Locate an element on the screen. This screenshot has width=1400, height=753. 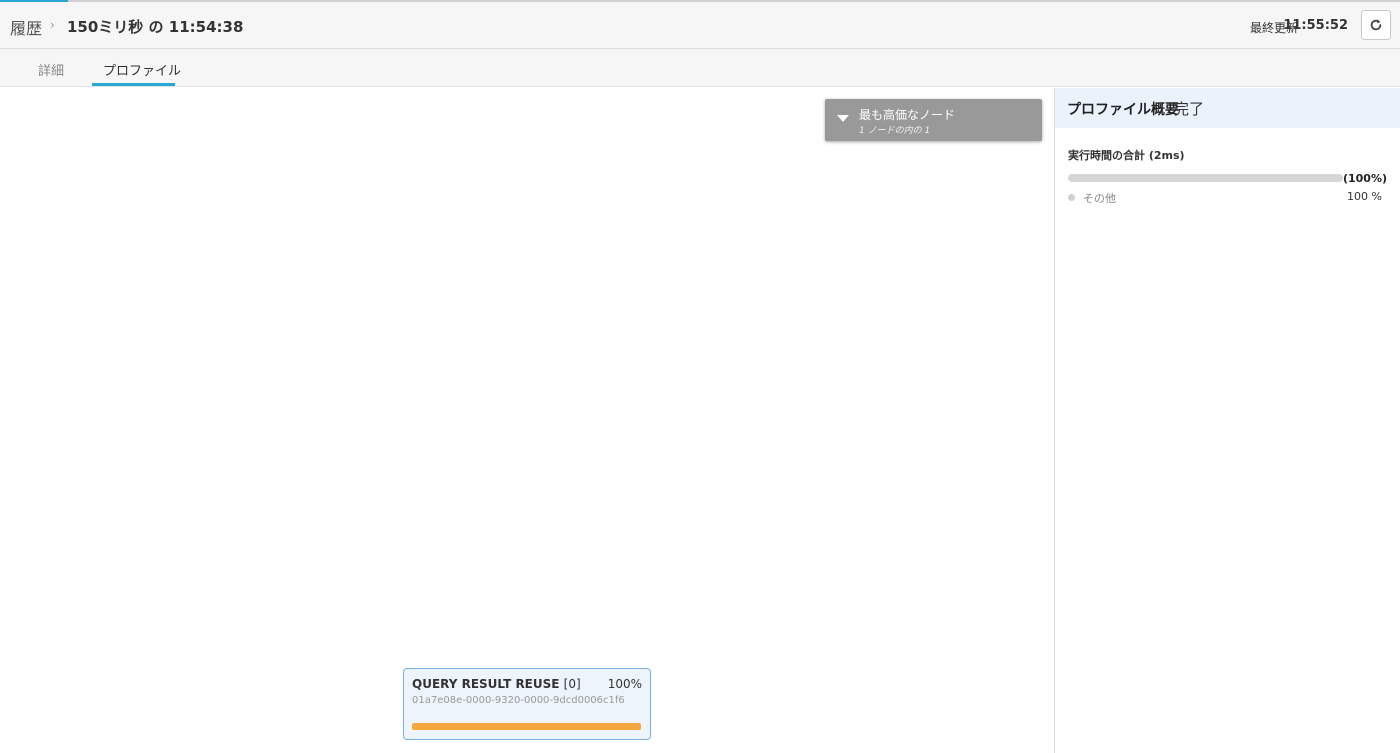
most-expensive-nodes-toggle: 最も高価なノード 1 ノードの内の 1 is located at coordinates (933, 120).